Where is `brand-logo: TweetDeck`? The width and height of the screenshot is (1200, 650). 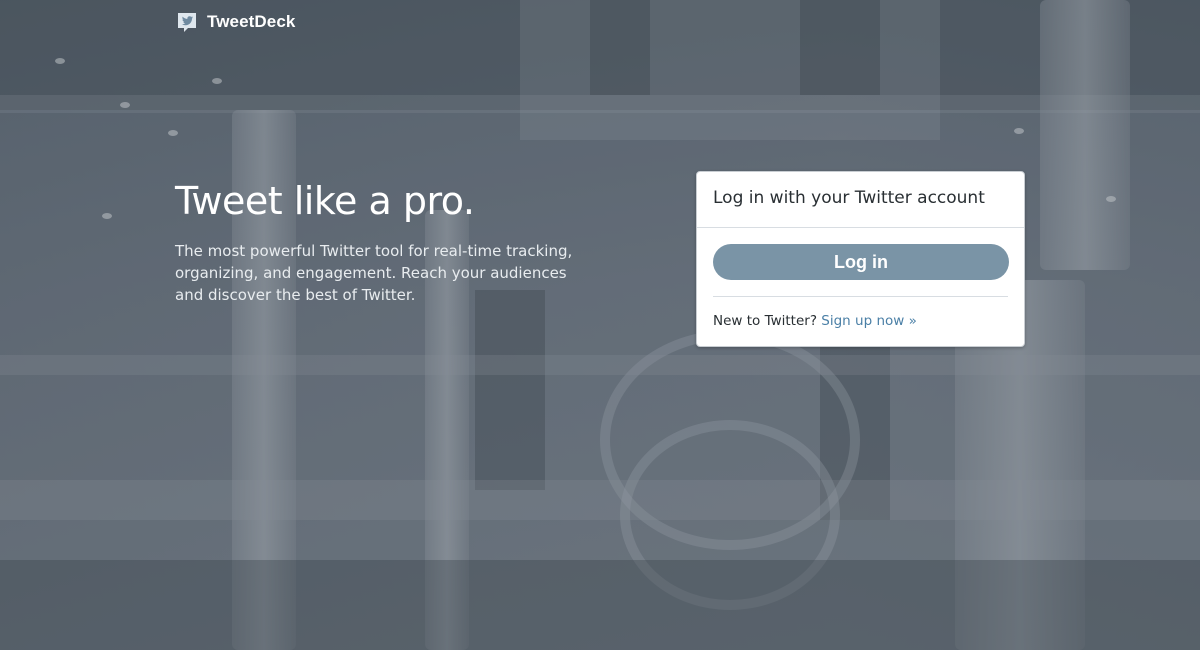 brand-logo: TweetDeck is located at coordinates (235, 22).